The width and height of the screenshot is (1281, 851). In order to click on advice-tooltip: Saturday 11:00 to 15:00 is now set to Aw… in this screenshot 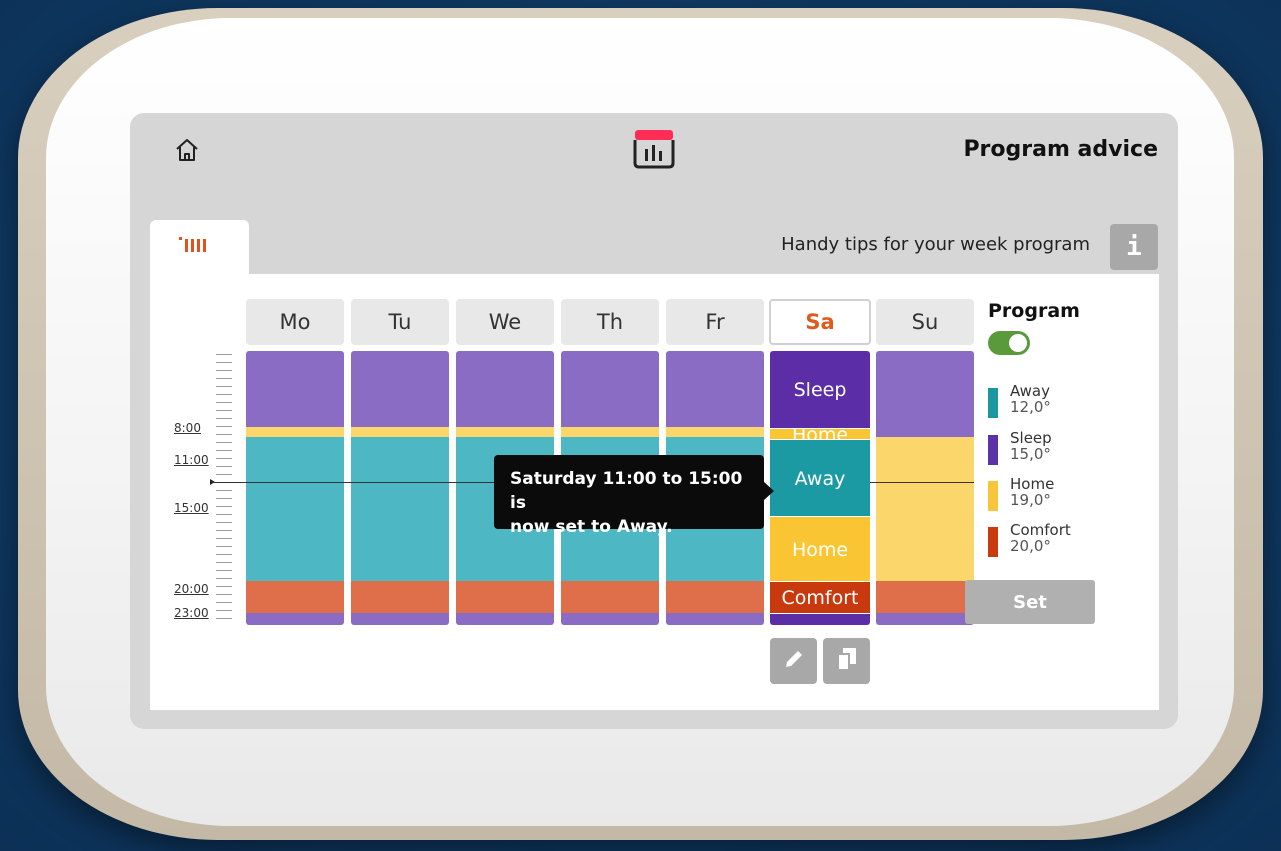, I will do `click(634, 496)`.